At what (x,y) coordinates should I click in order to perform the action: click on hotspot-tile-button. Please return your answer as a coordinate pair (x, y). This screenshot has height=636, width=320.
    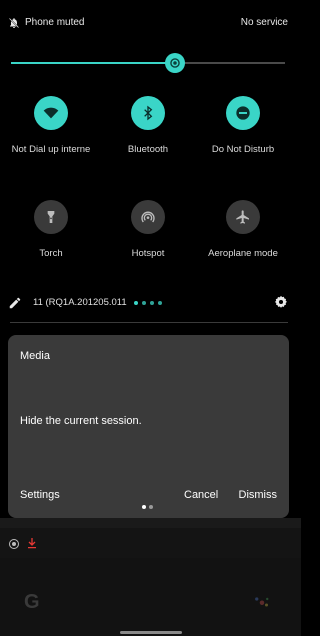
    Looking at the image, I should click on (148, 217).